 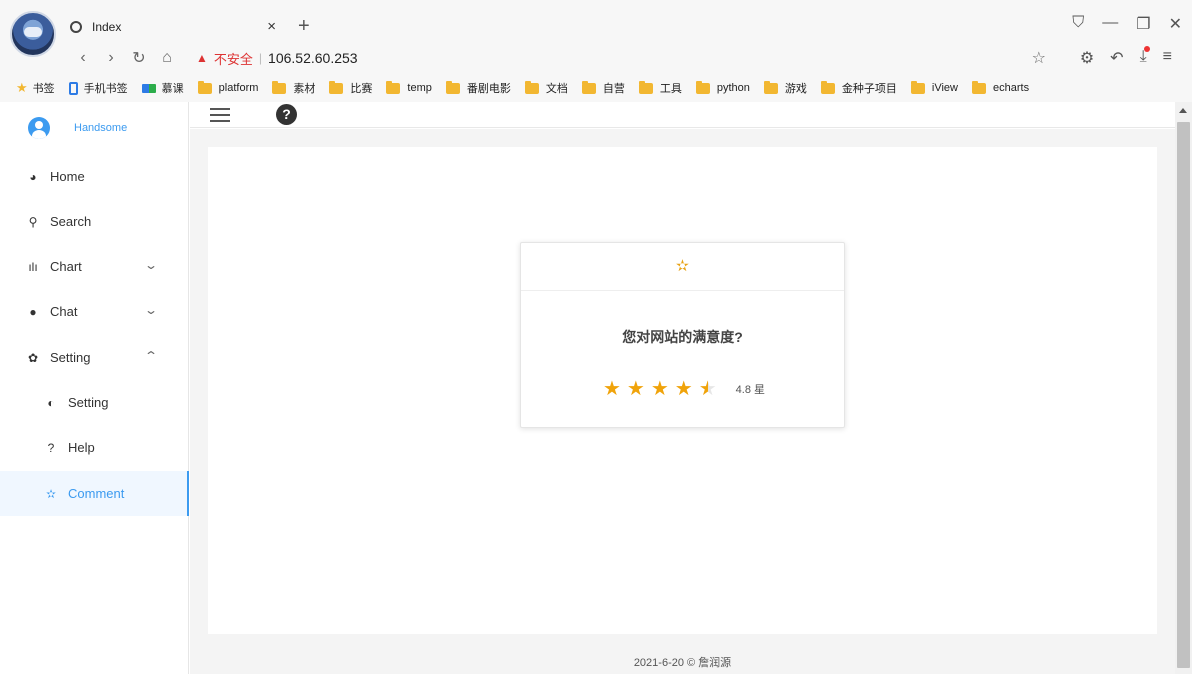 What do you see at coordinates (708, 389) in the screenshot?
I see `star-half-icon: ★` at bounding box center [708, 389].